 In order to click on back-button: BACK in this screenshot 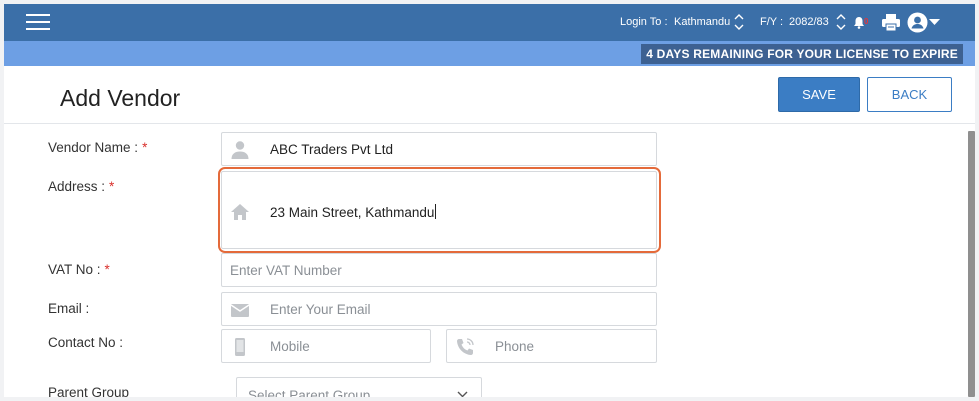, I will do `click(909, 94)`.